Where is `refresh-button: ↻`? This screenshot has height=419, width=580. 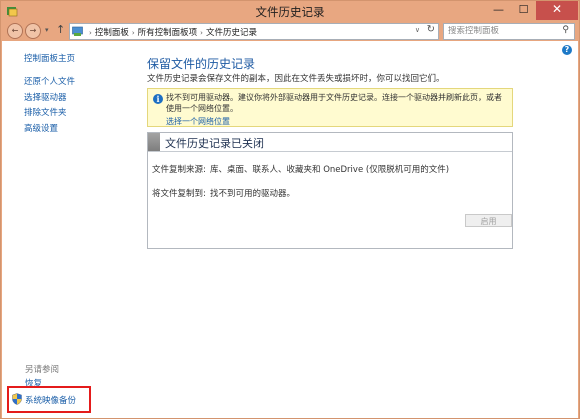 refresh-button: ↻ is located at coordinates (431, 29).